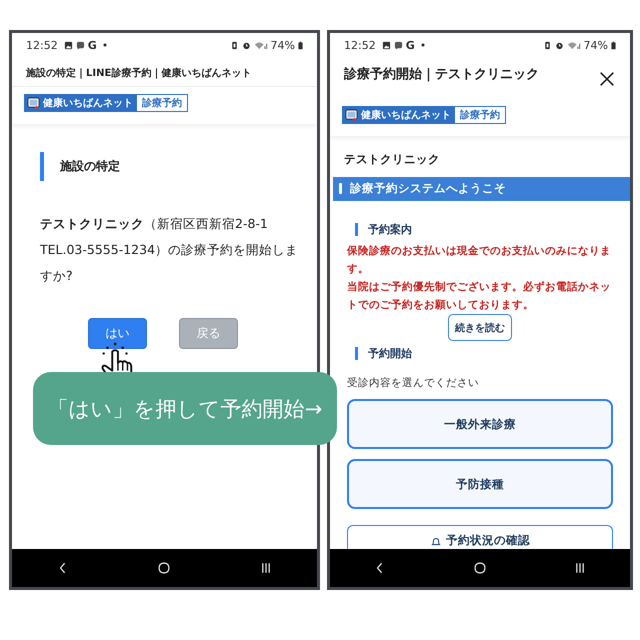 Image resolution: width=640 pixels, height=640 pixels. Describe the element at coordinates (170, 249) in the screenshot. I see `confirmation-message: テストクリニック（新宿区西新宿2-8-1 TEL.03-5555-1234）の診療予約を開始しますか?` at that location.